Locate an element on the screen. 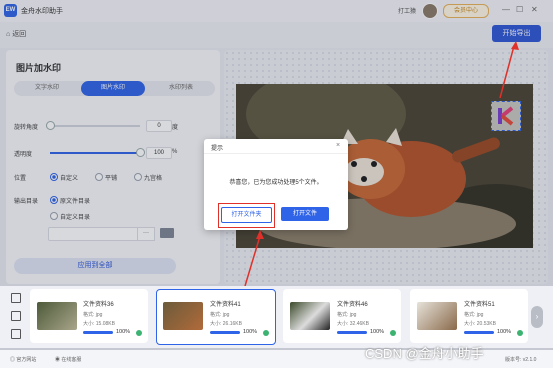 This screenshot has height=368, width=553. arrowhead-export is located at coordinates (515, 45).